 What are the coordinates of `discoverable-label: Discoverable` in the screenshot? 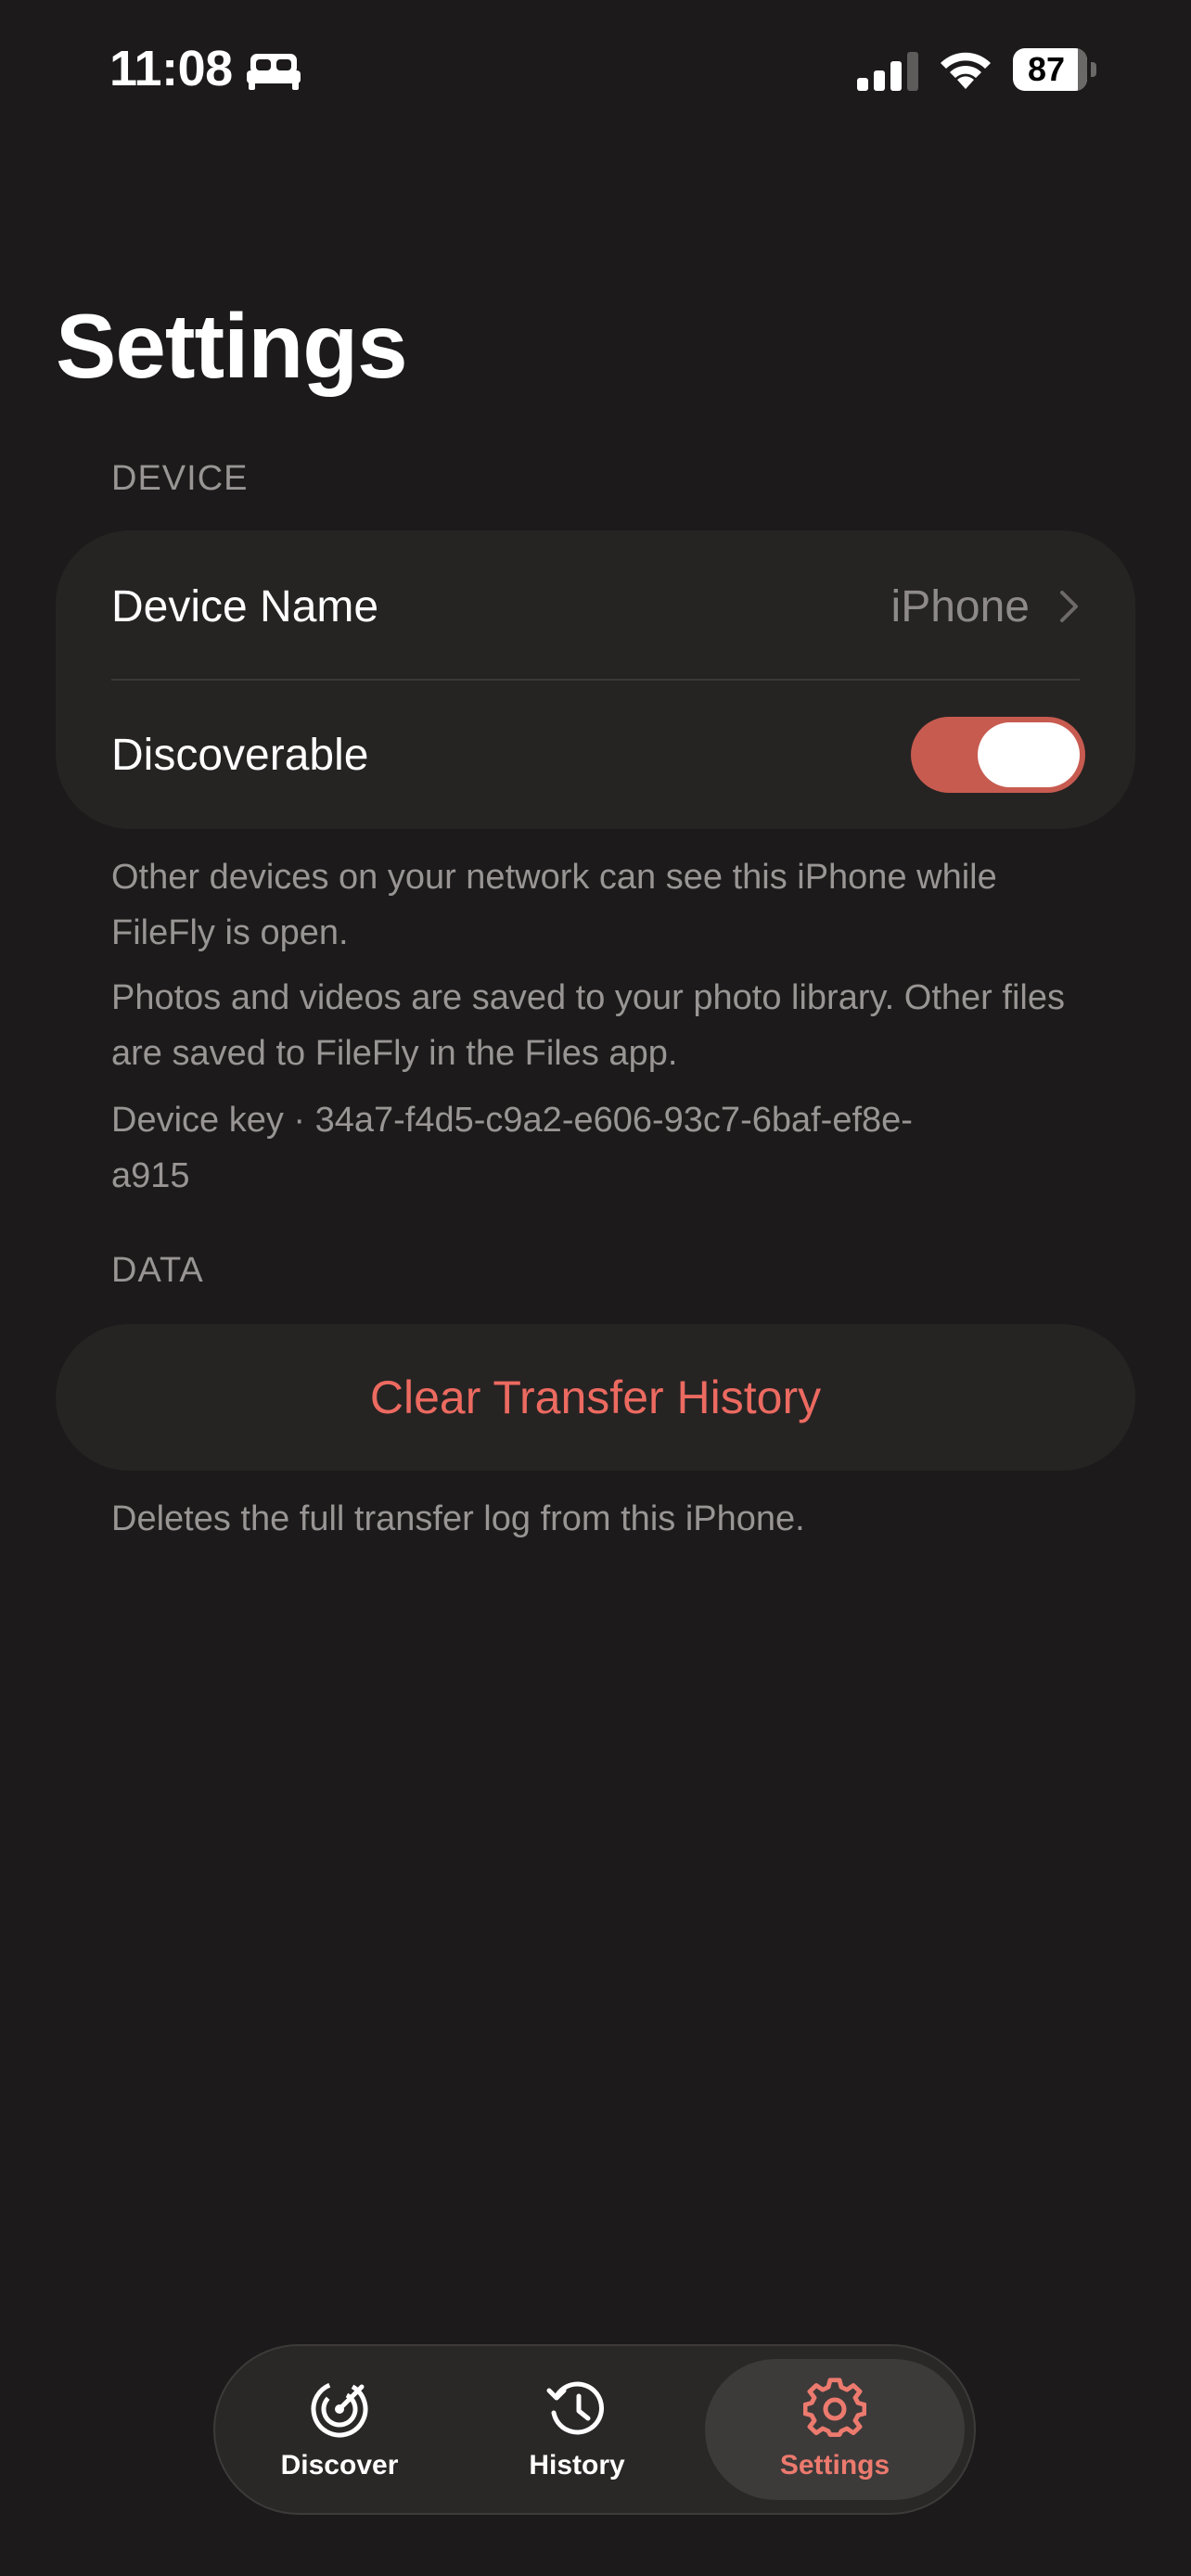 It's located at (240, 755).